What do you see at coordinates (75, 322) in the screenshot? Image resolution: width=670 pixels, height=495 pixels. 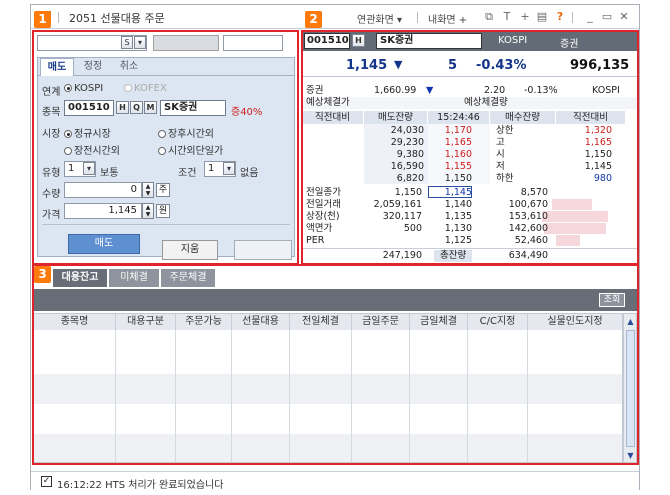 I see `grid-header: 종목명` at bounding box center [75, 322].